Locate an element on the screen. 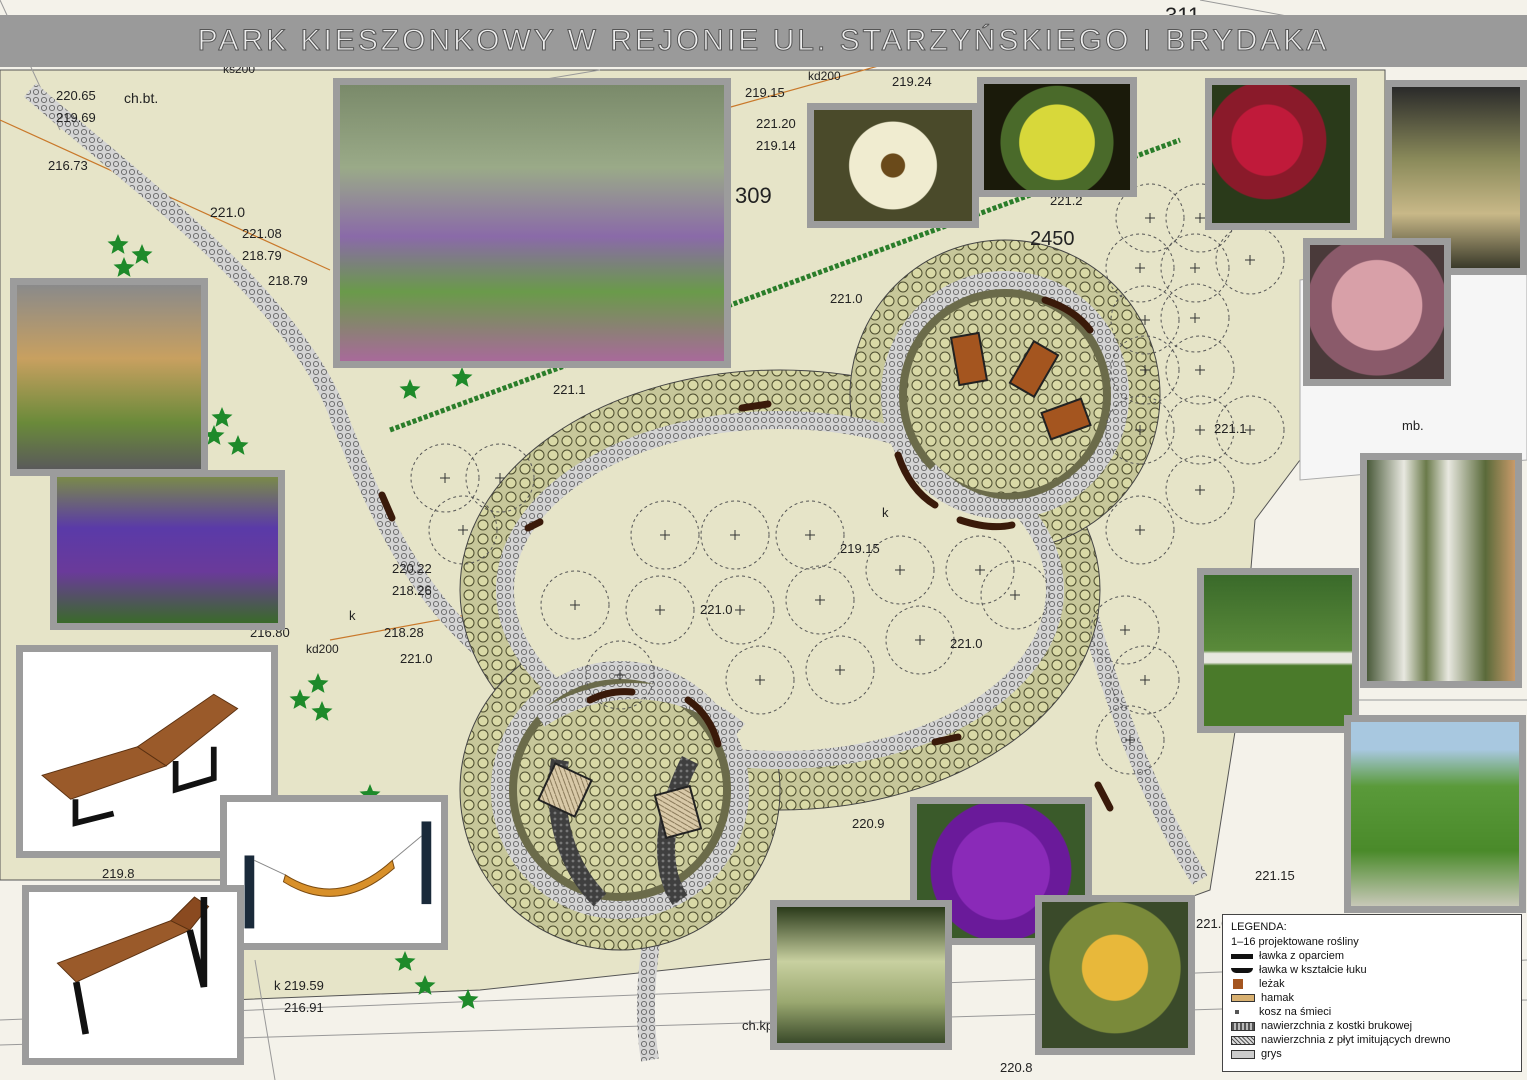  photo-birch-multi is located at coordinates (1441, 570).